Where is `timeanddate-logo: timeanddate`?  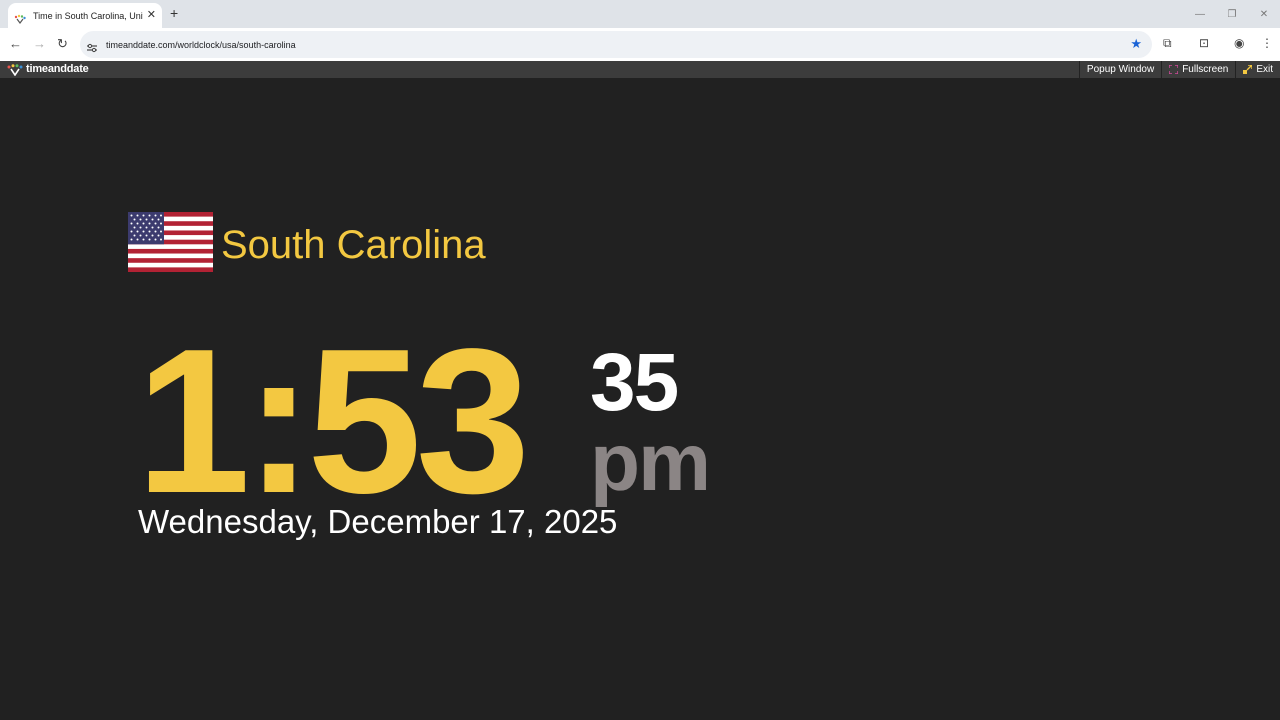 timeanddate-logo: timeanddate is located at coordinates (48, 70).